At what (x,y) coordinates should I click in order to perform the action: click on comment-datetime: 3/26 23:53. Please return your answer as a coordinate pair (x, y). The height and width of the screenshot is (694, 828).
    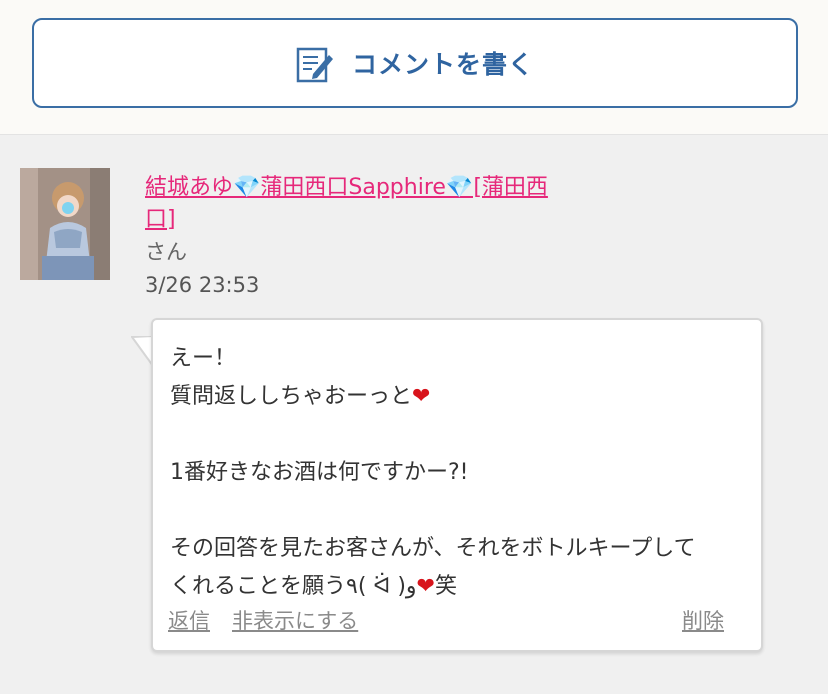
    Looking at the image, I should click on (202, 285).